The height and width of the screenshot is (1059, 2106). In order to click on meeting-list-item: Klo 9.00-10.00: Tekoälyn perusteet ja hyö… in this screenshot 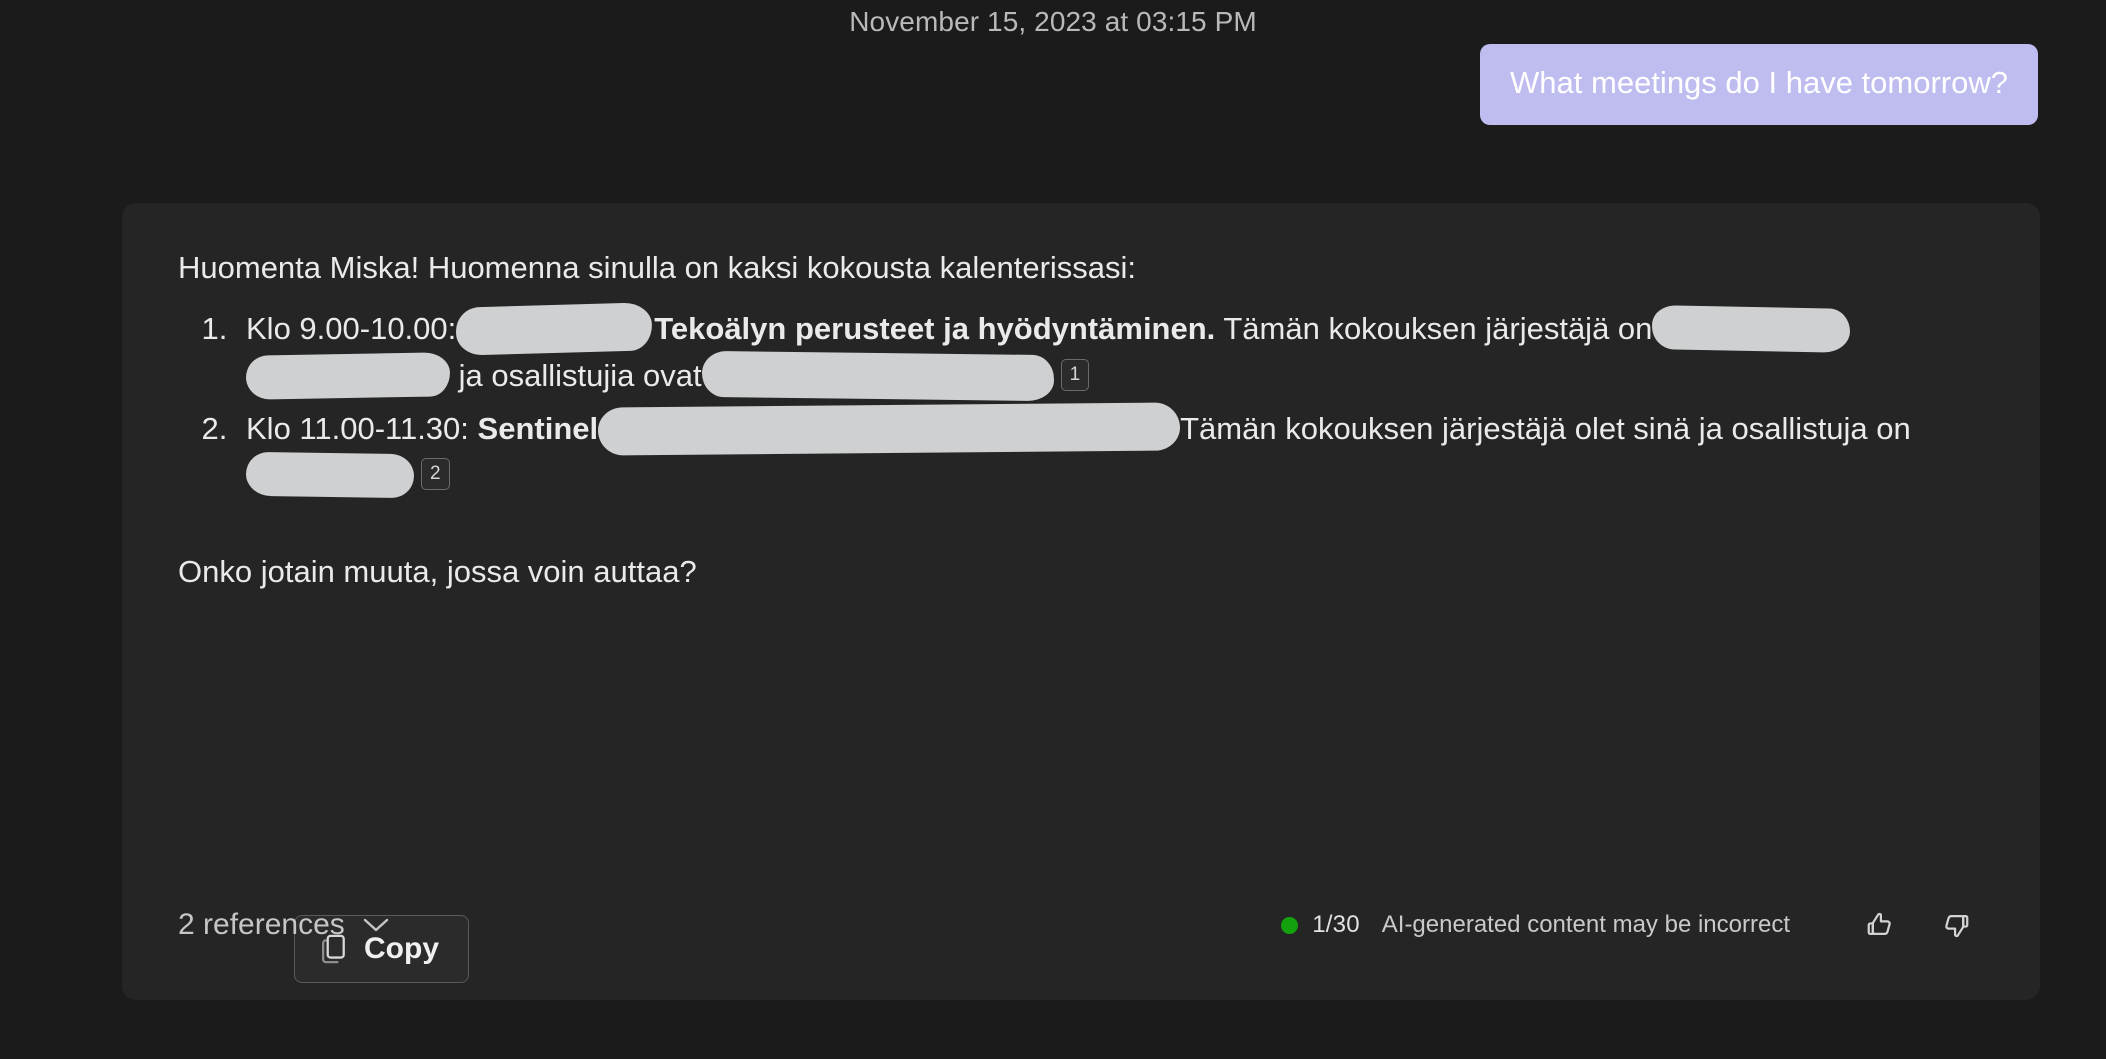, I will do `click(1110, 351)`.